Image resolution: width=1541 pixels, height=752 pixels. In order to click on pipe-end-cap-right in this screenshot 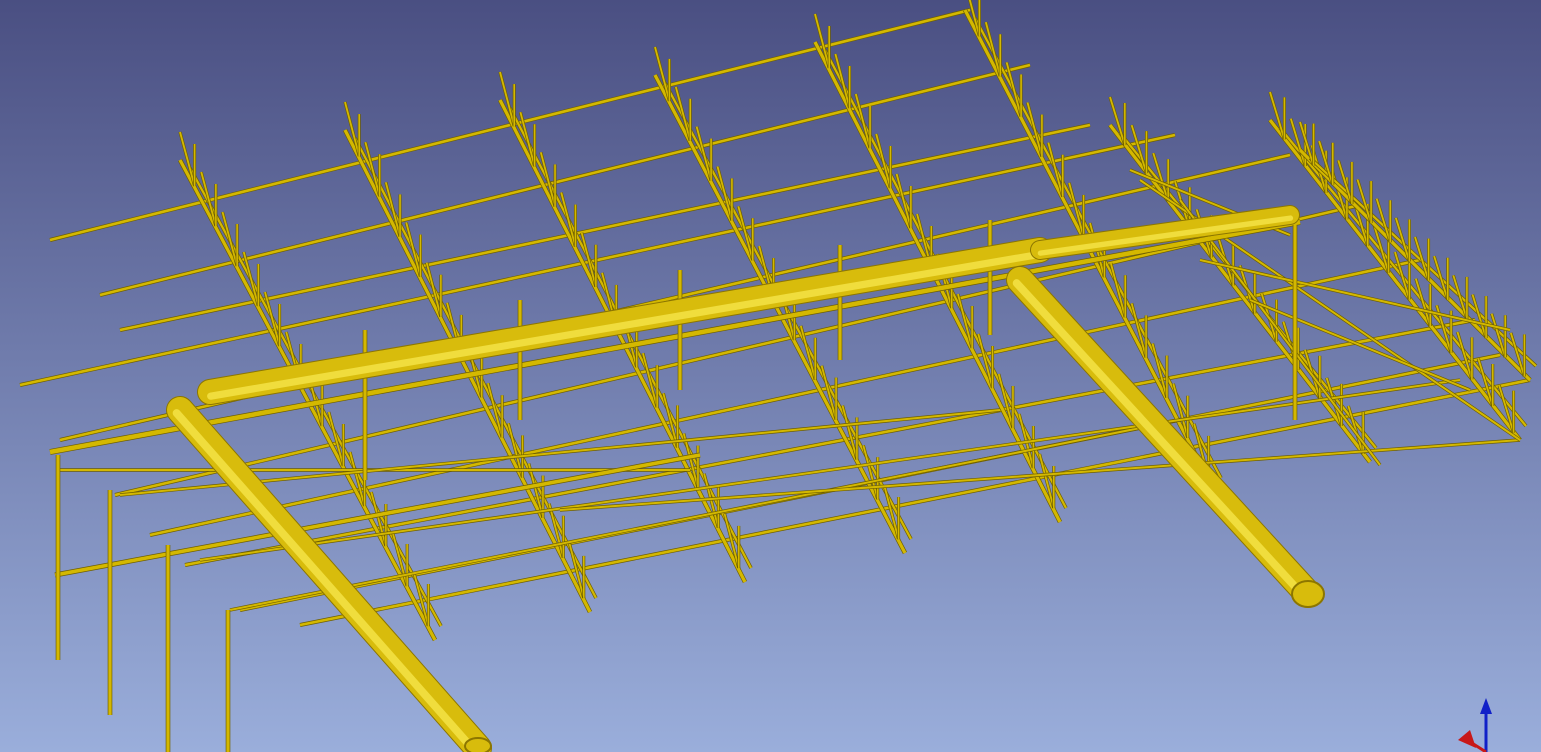, I will do `click(1308, 594)`.